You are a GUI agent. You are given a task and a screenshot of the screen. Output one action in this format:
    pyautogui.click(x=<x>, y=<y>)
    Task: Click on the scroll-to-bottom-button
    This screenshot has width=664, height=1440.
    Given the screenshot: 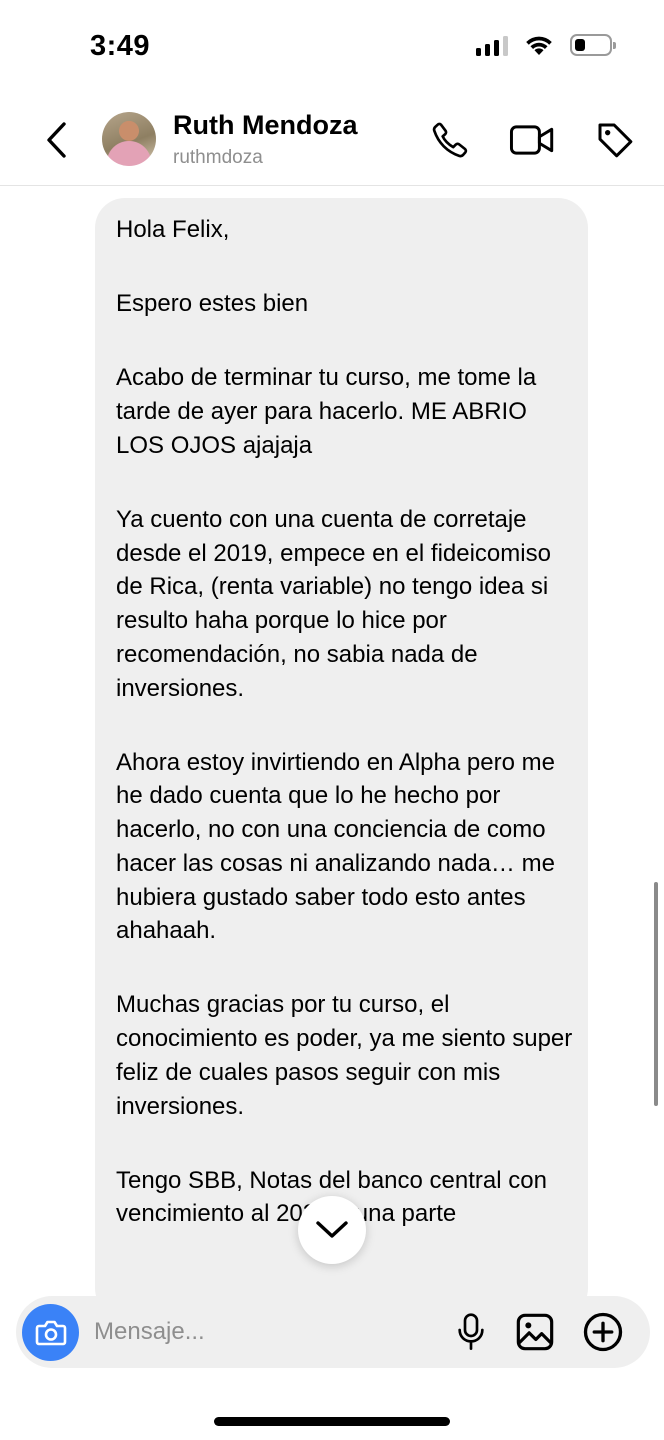 What is the action you would take?
    pyautogui.click(x=332, y=1230)
    